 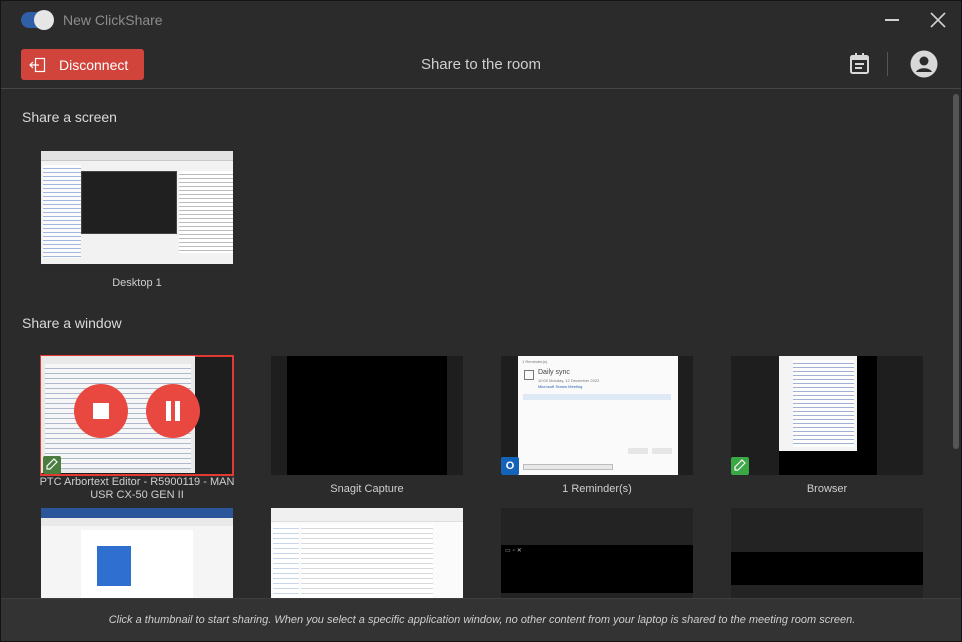 I want to click on thumbnail-label: Snagit Capture, so click(x=367, y=489).